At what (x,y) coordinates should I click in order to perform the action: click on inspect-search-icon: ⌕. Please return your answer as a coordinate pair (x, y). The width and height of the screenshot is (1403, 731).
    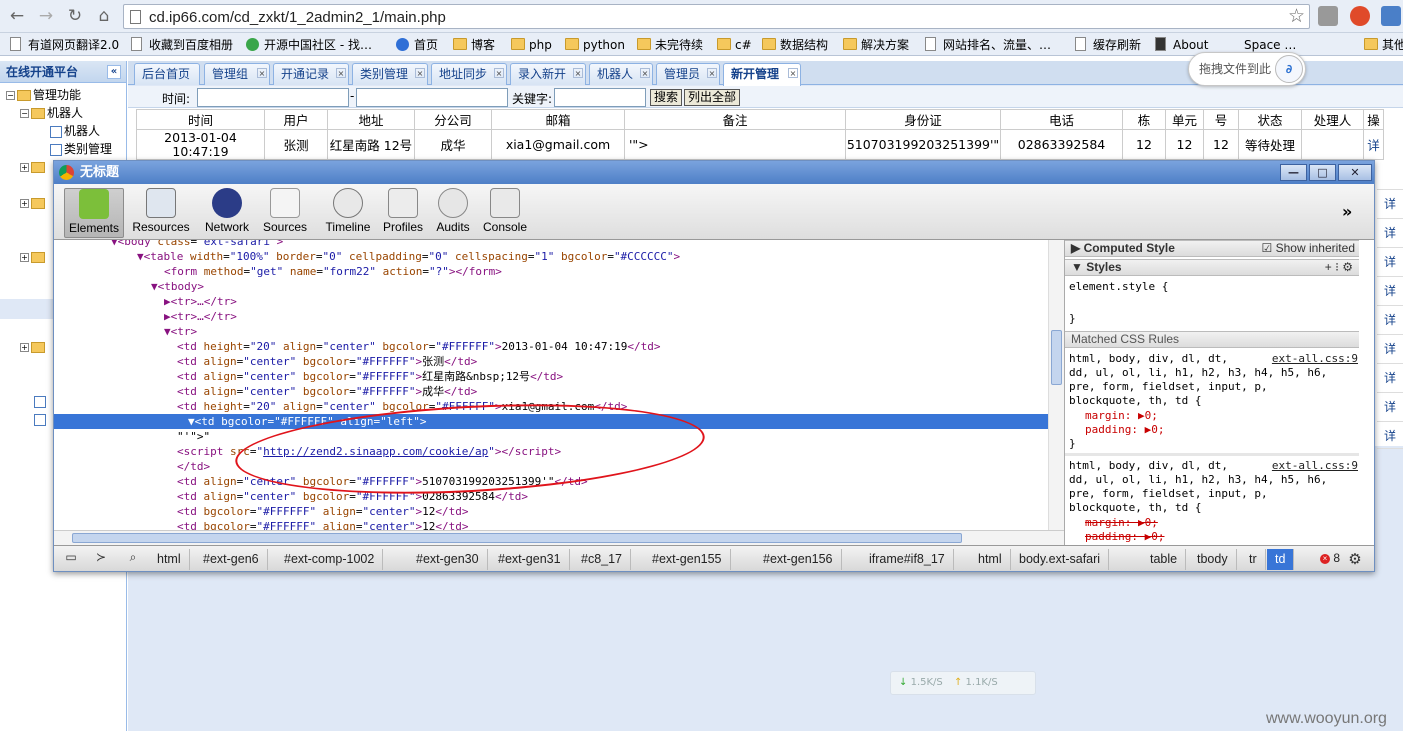
    Looking at the image, I should click on (133, 559).